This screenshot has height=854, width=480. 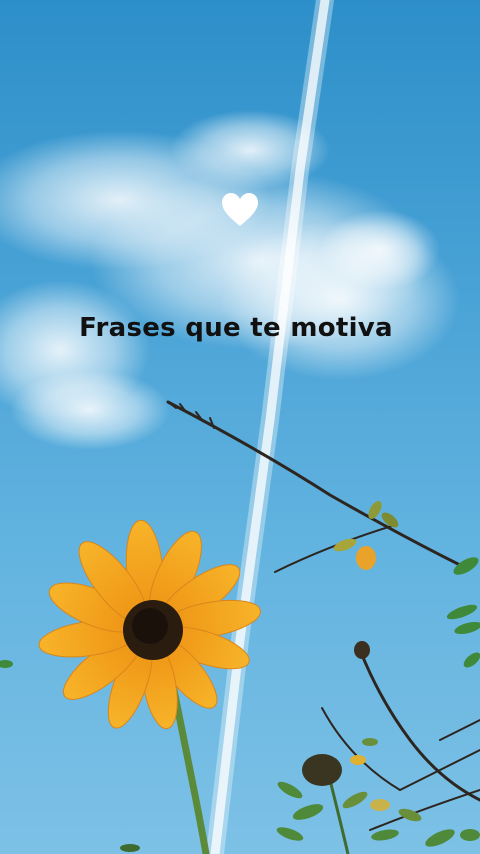 I want to click on overlay-title: Frases que te motiva, so click(x=236, y=328).